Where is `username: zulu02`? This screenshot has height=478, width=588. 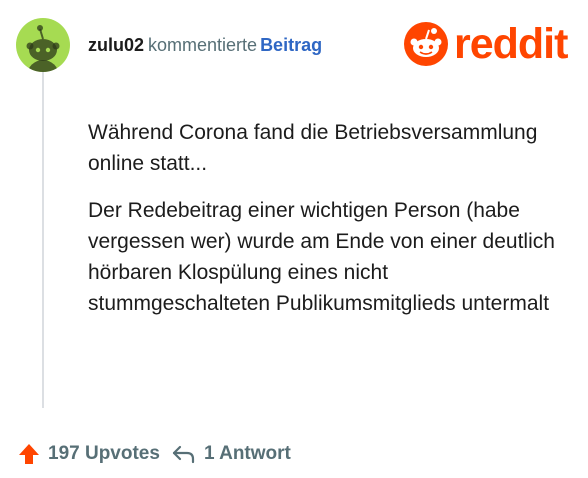 username: zulu02 is located at coordinates (116, 45).